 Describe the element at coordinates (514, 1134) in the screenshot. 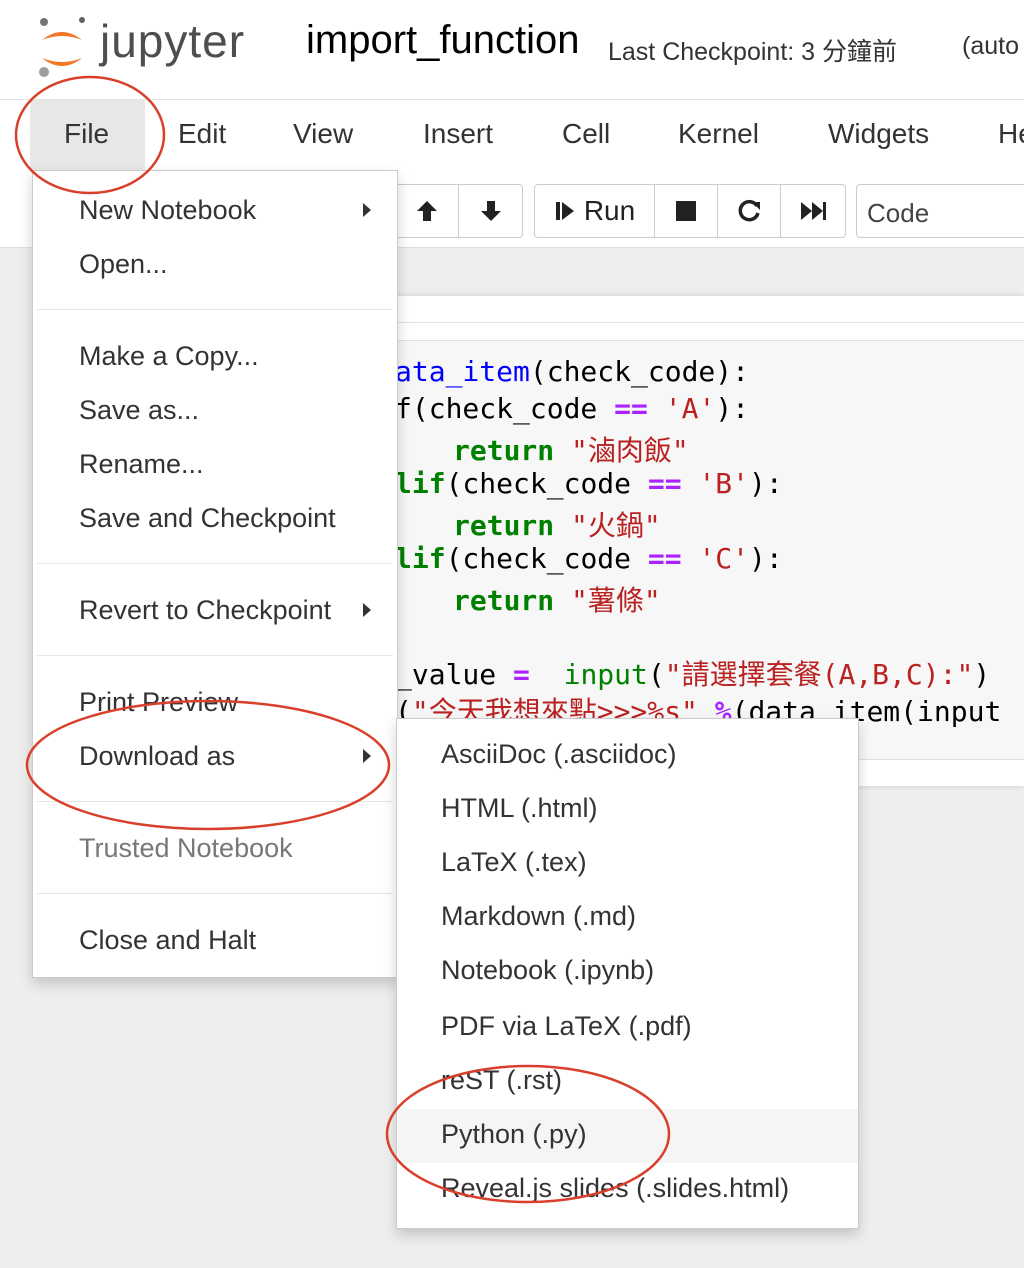

I see `download-python: Python (.py)` at that location.